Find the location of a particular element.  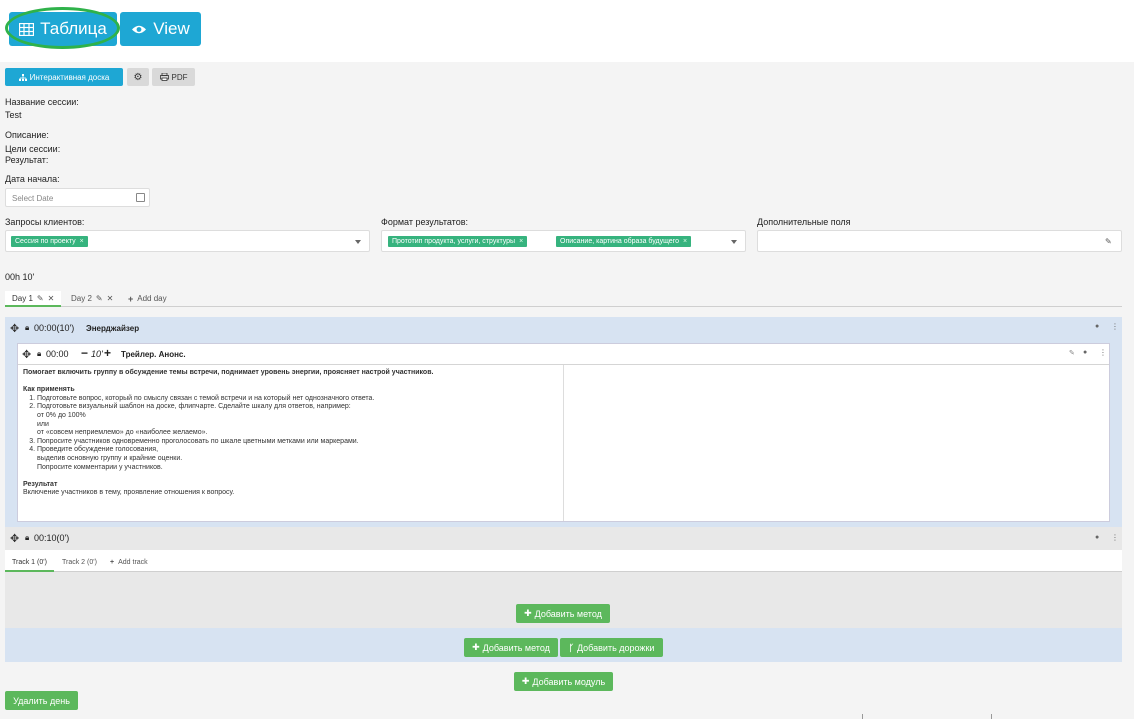

tab-track-2: Track 2 (0') is located at coordinates (79, 562).